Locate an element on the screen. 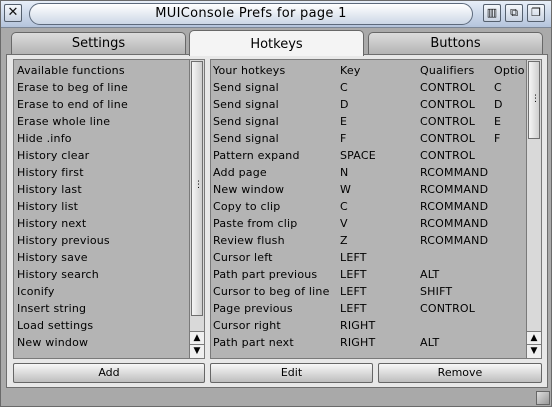 This screenshot has height=407, width=552. function-list-item: Iconify is located at coordinates (102, 291).